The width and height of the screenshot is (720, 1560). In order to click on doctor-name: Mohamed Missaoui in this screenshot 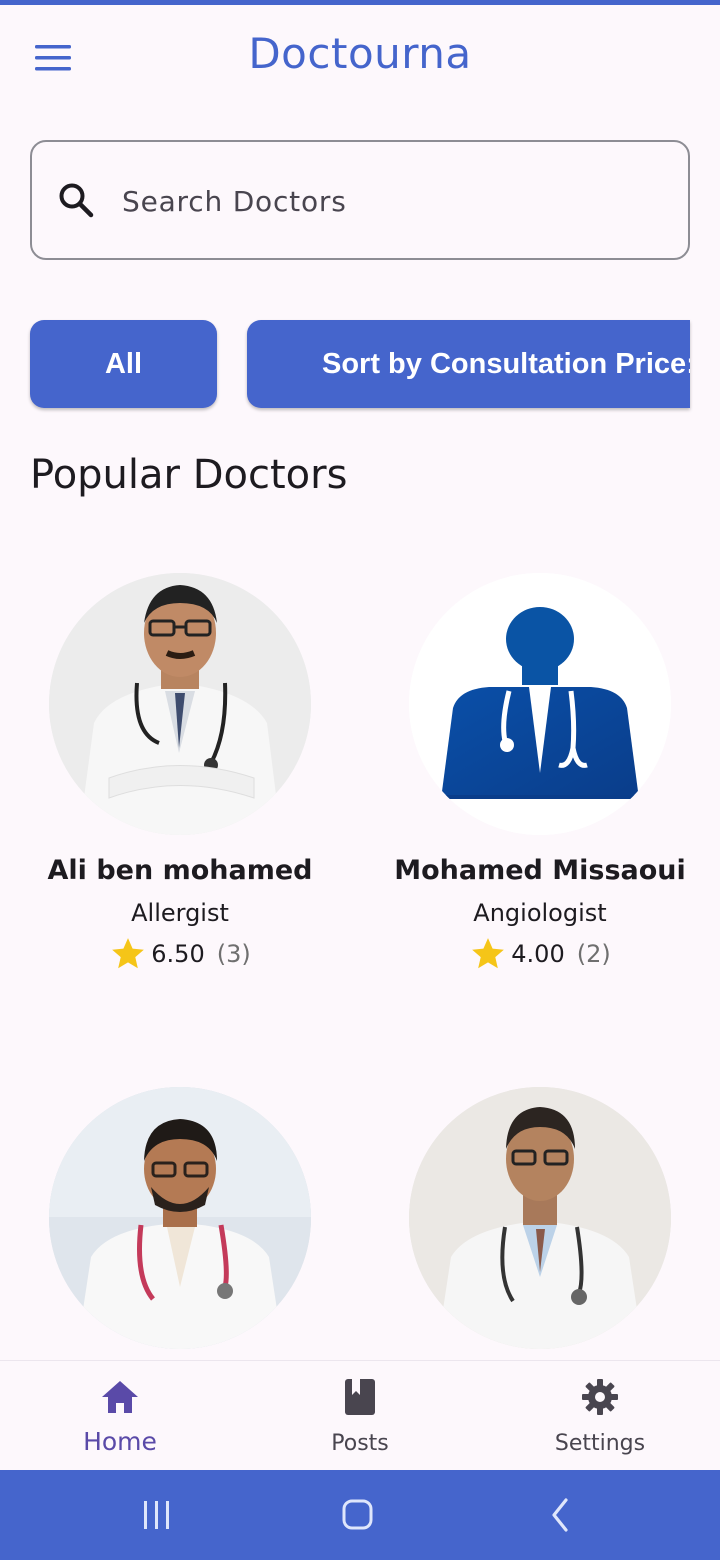, I will do `click(540, 870)`.